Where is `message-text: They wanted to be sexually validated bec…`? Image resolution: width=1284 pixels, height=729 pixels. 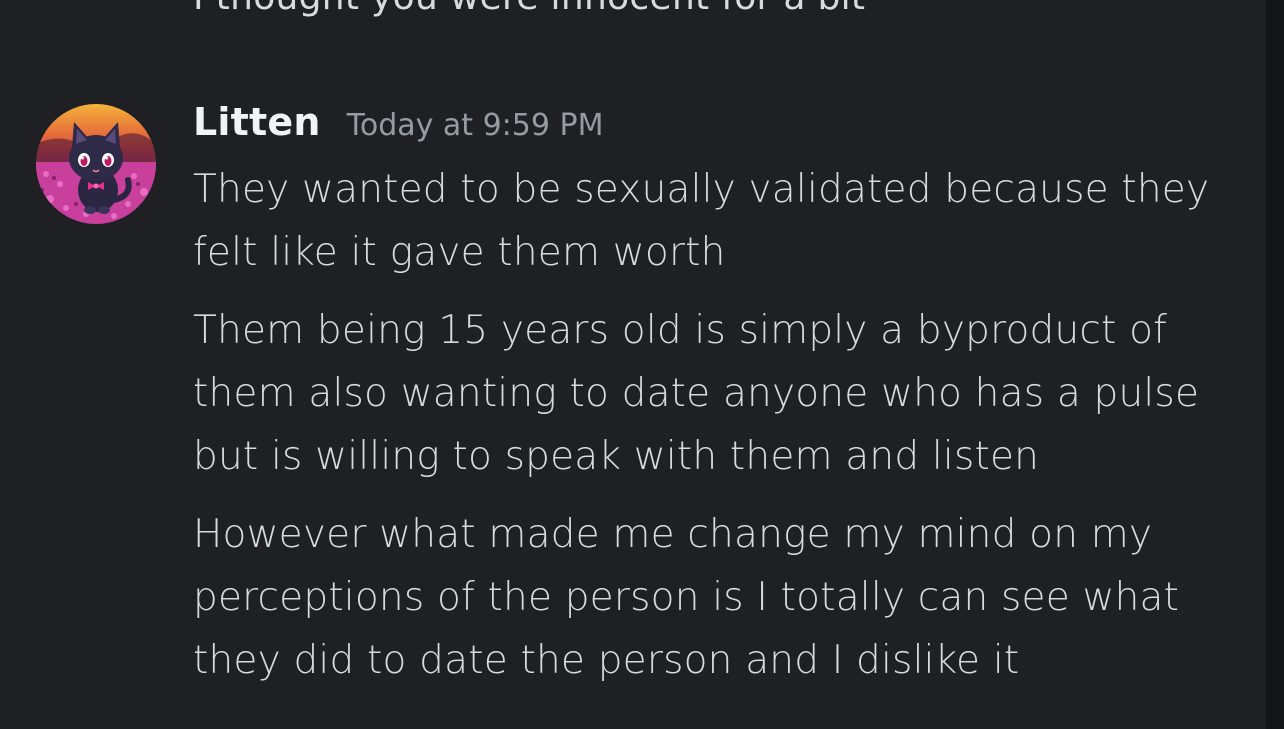 message-text: They wanted to be sexually validated bec… is located at coordinates (723, 221).